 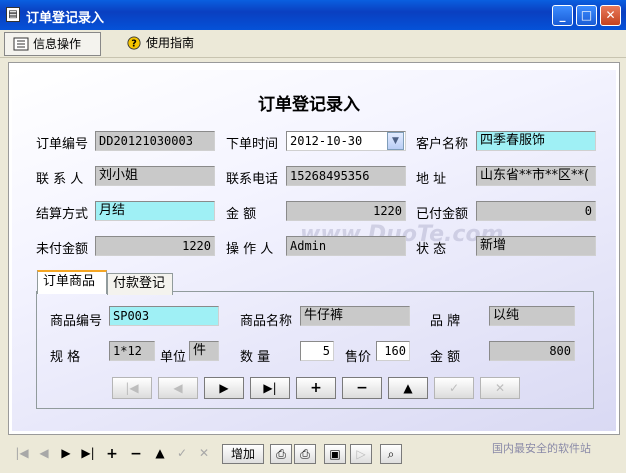 What do you see at coordinates (22, 453) in the screenshot?
I see `nav-first-icon: |◀` at bounding box center [22, 453].